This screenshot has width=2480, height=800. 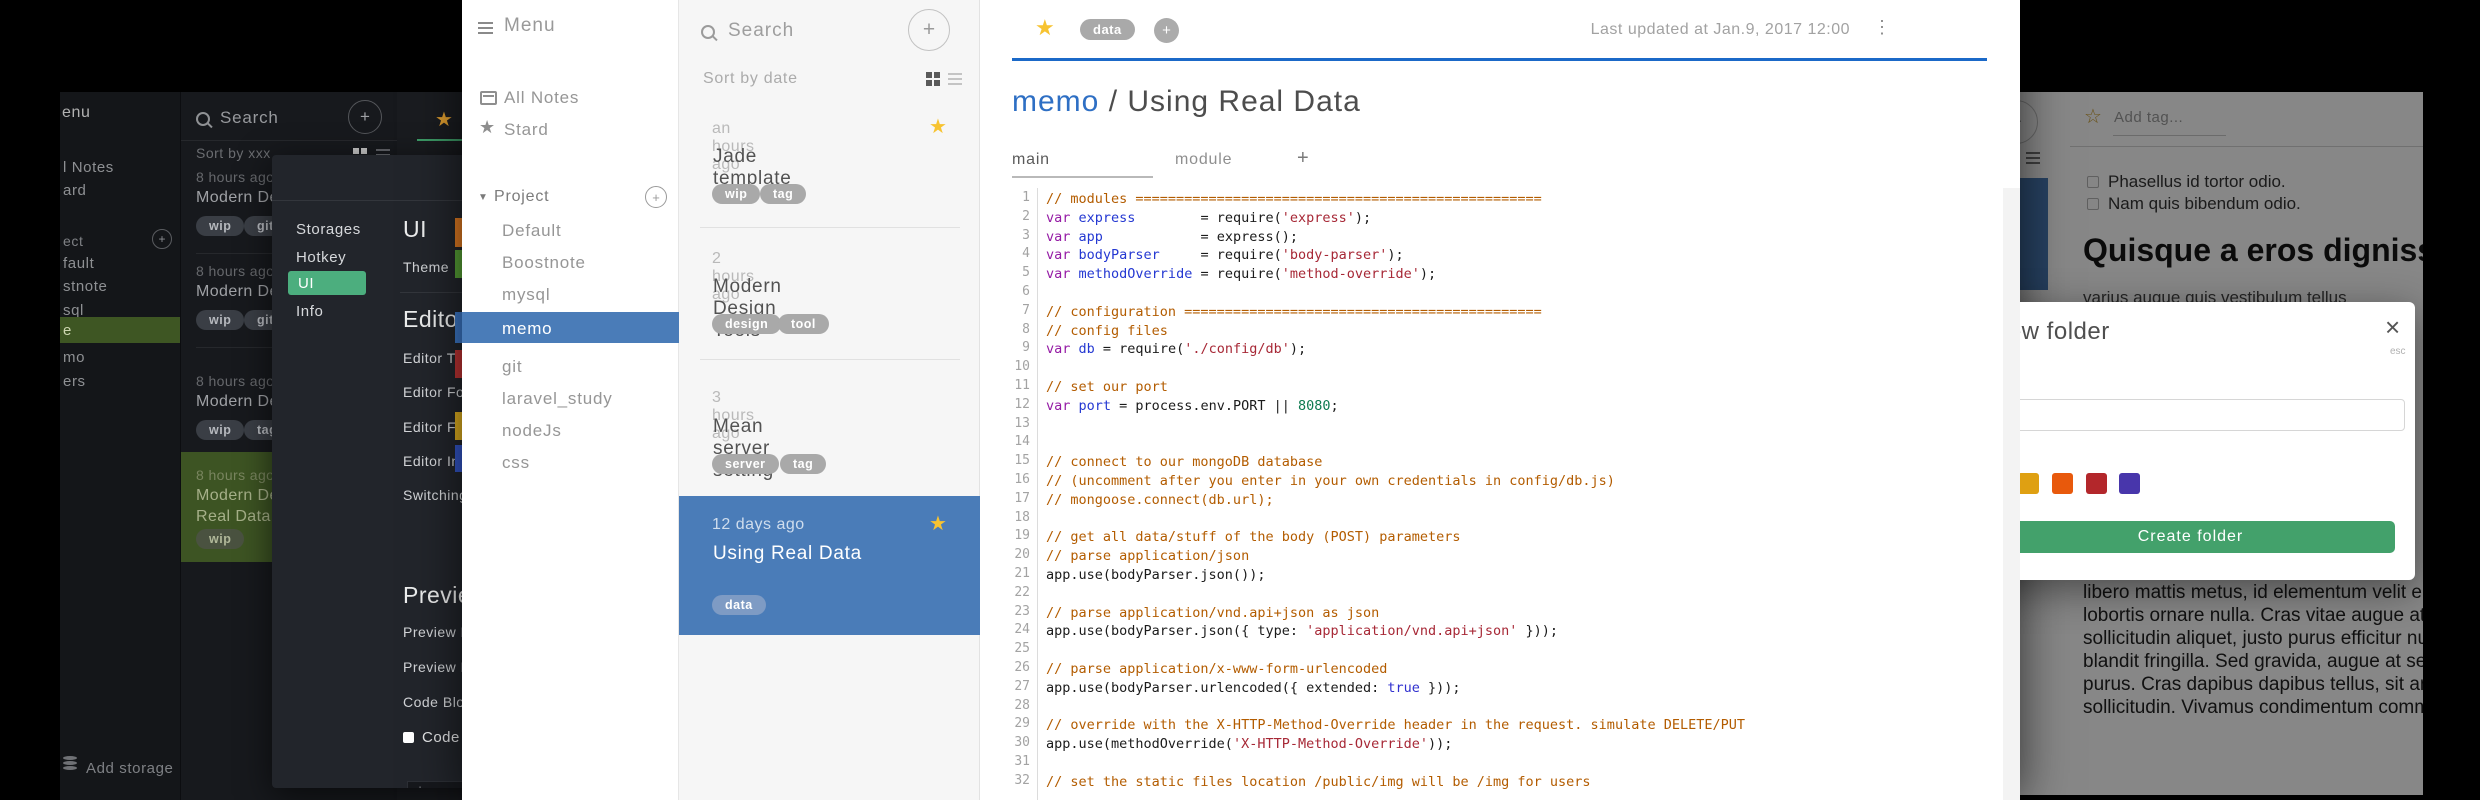 What do you see at coordinates (1490, 443) in the screenshot?
I see `code-line: 14` at bounding box center [1490, 443].